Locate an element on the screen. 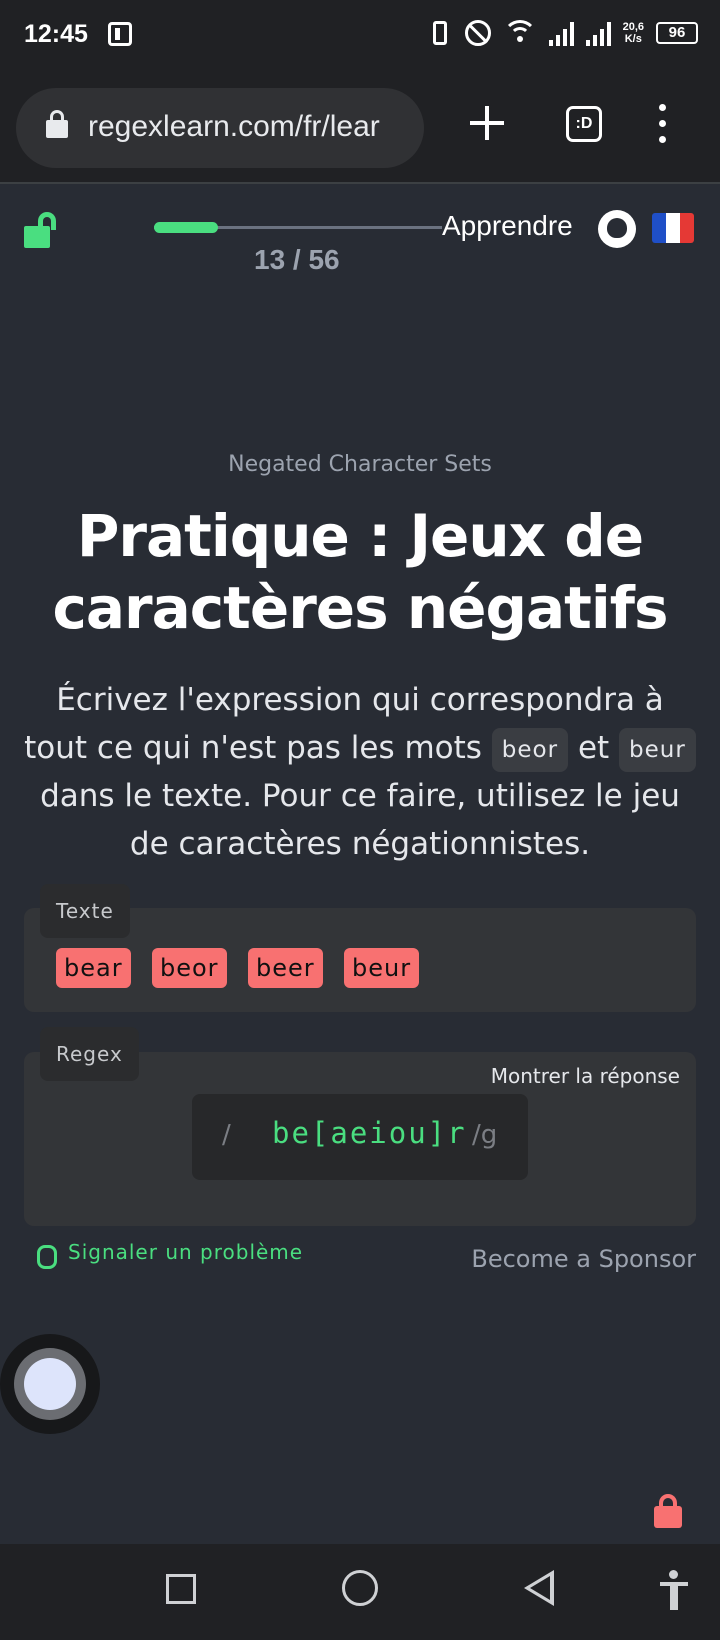  french-flag-icon is located at coordinates (673, 228).